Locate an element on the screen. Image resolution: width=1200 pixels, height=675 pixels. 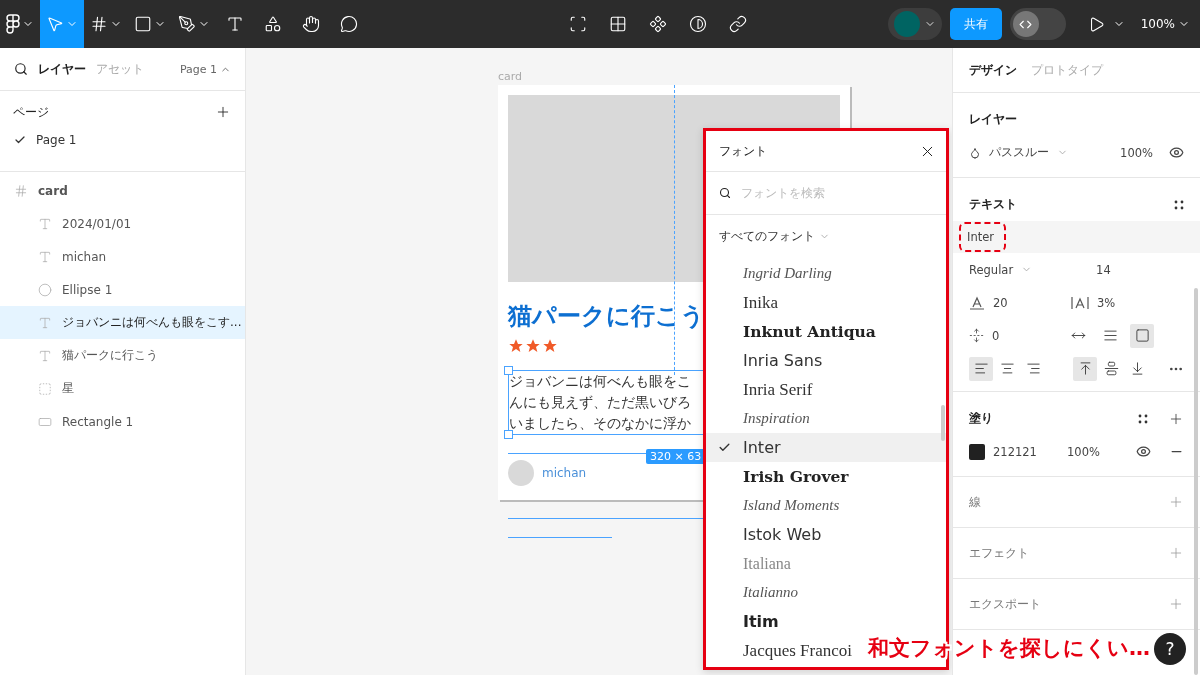
font-item: Inria Sans is located at coordinates (766, 360).